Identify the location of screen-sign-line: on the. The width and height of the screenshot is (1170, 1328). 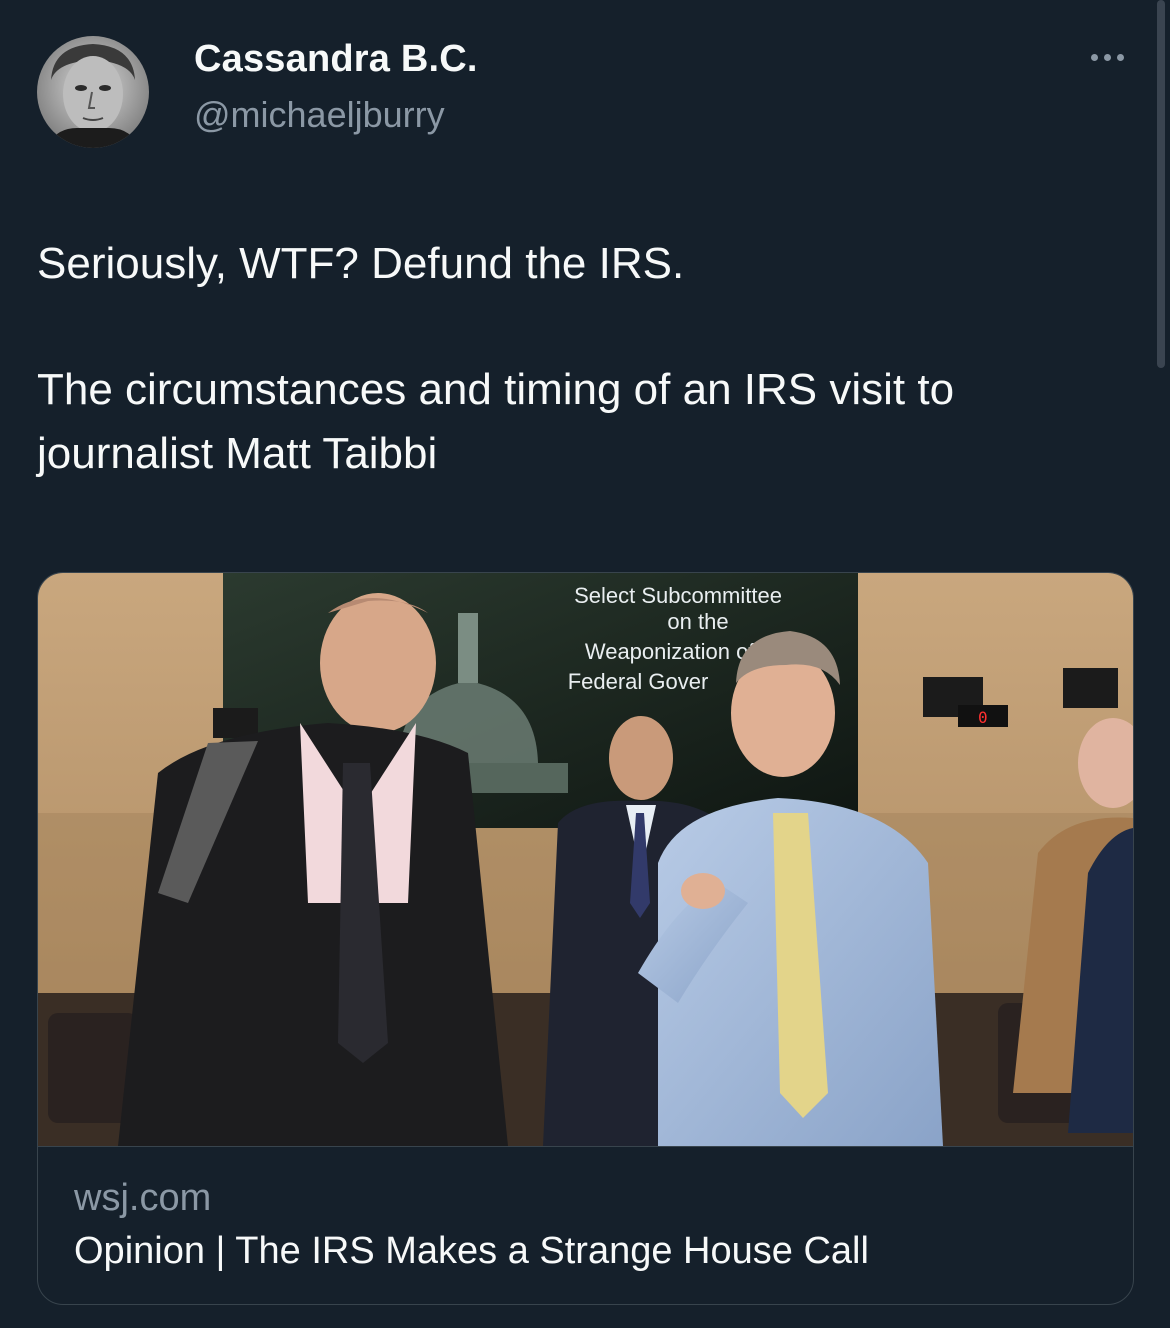
(697, 621).